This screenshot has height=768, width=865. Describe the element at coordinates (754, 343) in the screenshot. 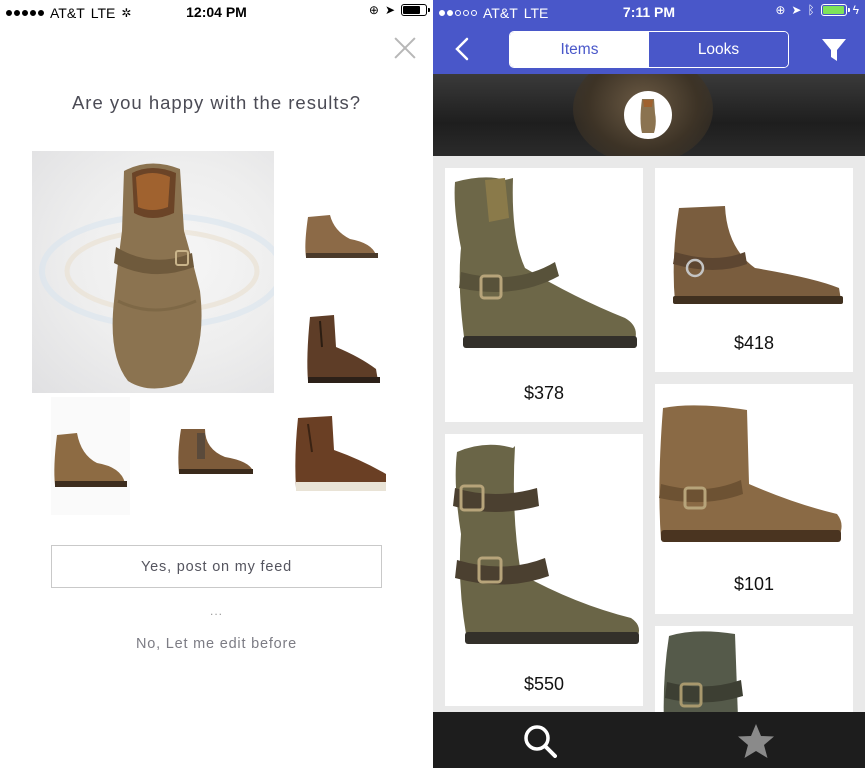

I see `product-price: $418` at that location.